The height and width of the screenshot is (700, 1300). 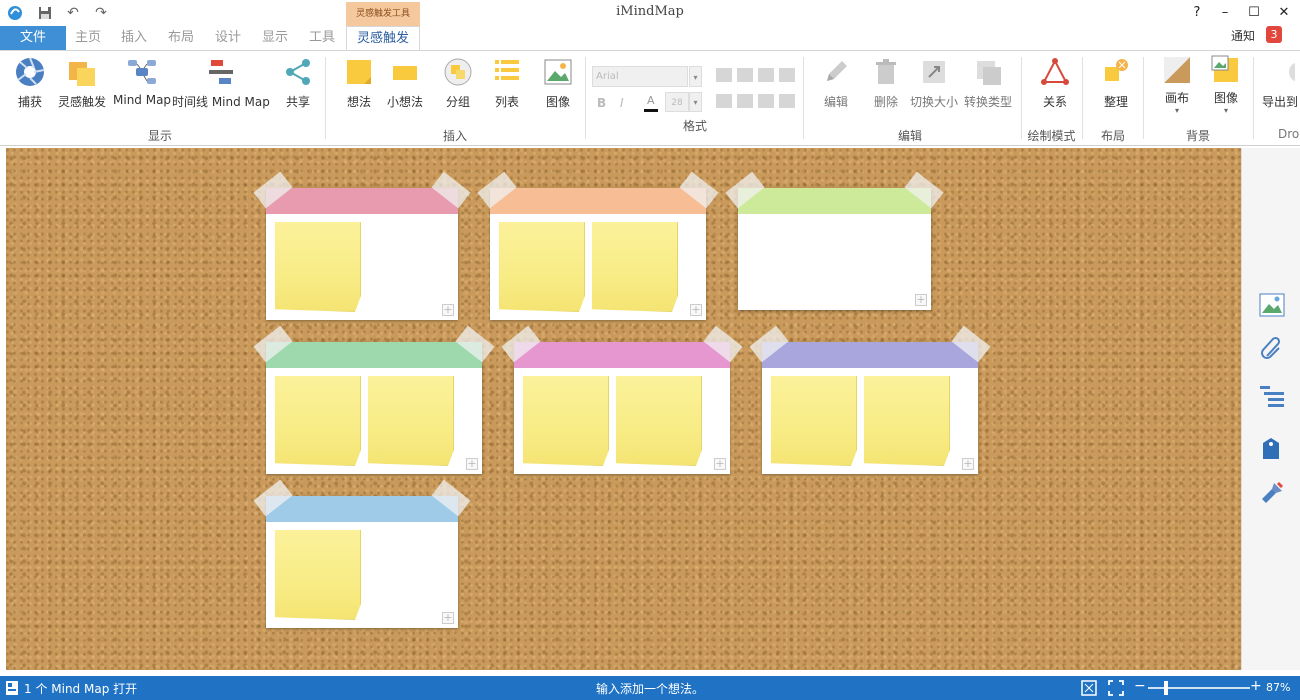 What do you see at coordinates (1055, 85) in the screenshot?
I see `relationship-button: 关系` at bounding box center [1055, 85].